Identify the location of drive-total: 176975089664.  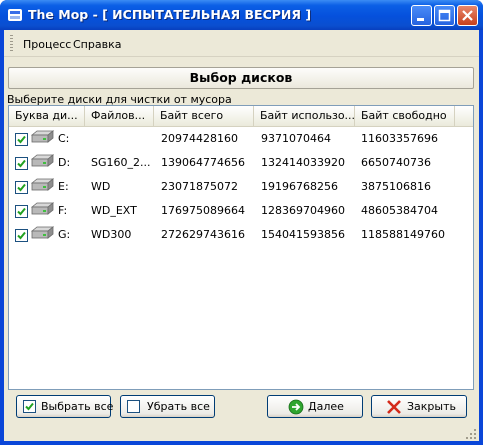
(203, 210).